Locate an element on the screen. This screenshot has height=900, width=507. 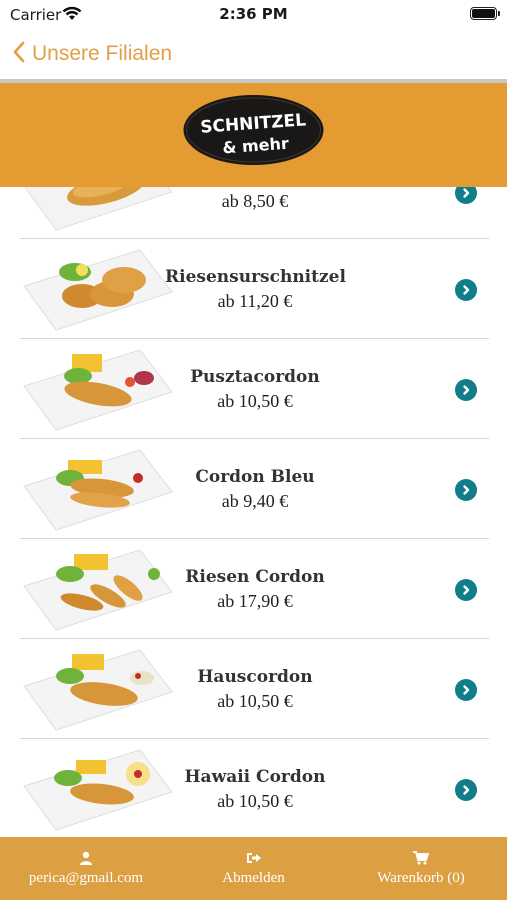
navigation-bar: Unsere Filialen is located at coordinates (253, 54).